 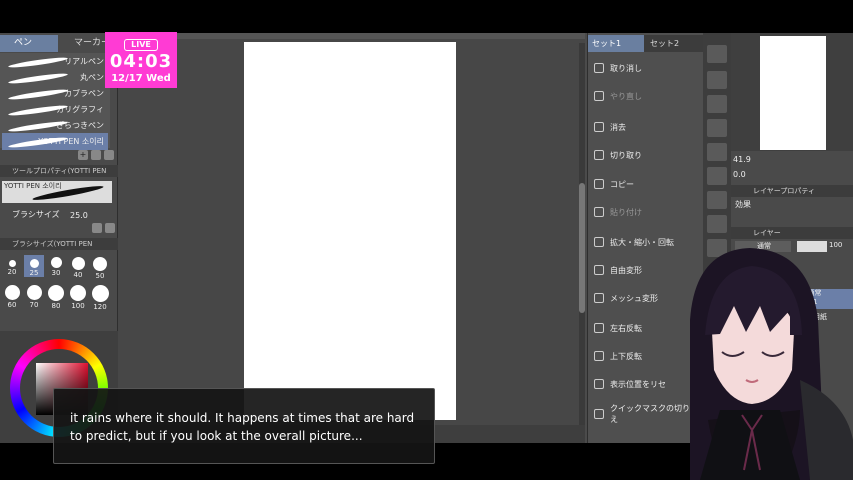 I want to click on set-tabs: セット1 セット2, so click(x=646, y=43).